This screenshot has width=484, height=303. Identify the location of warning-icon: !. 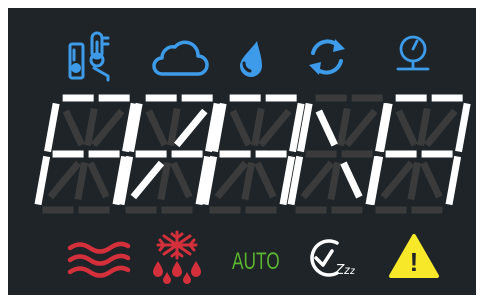
(414, 256).